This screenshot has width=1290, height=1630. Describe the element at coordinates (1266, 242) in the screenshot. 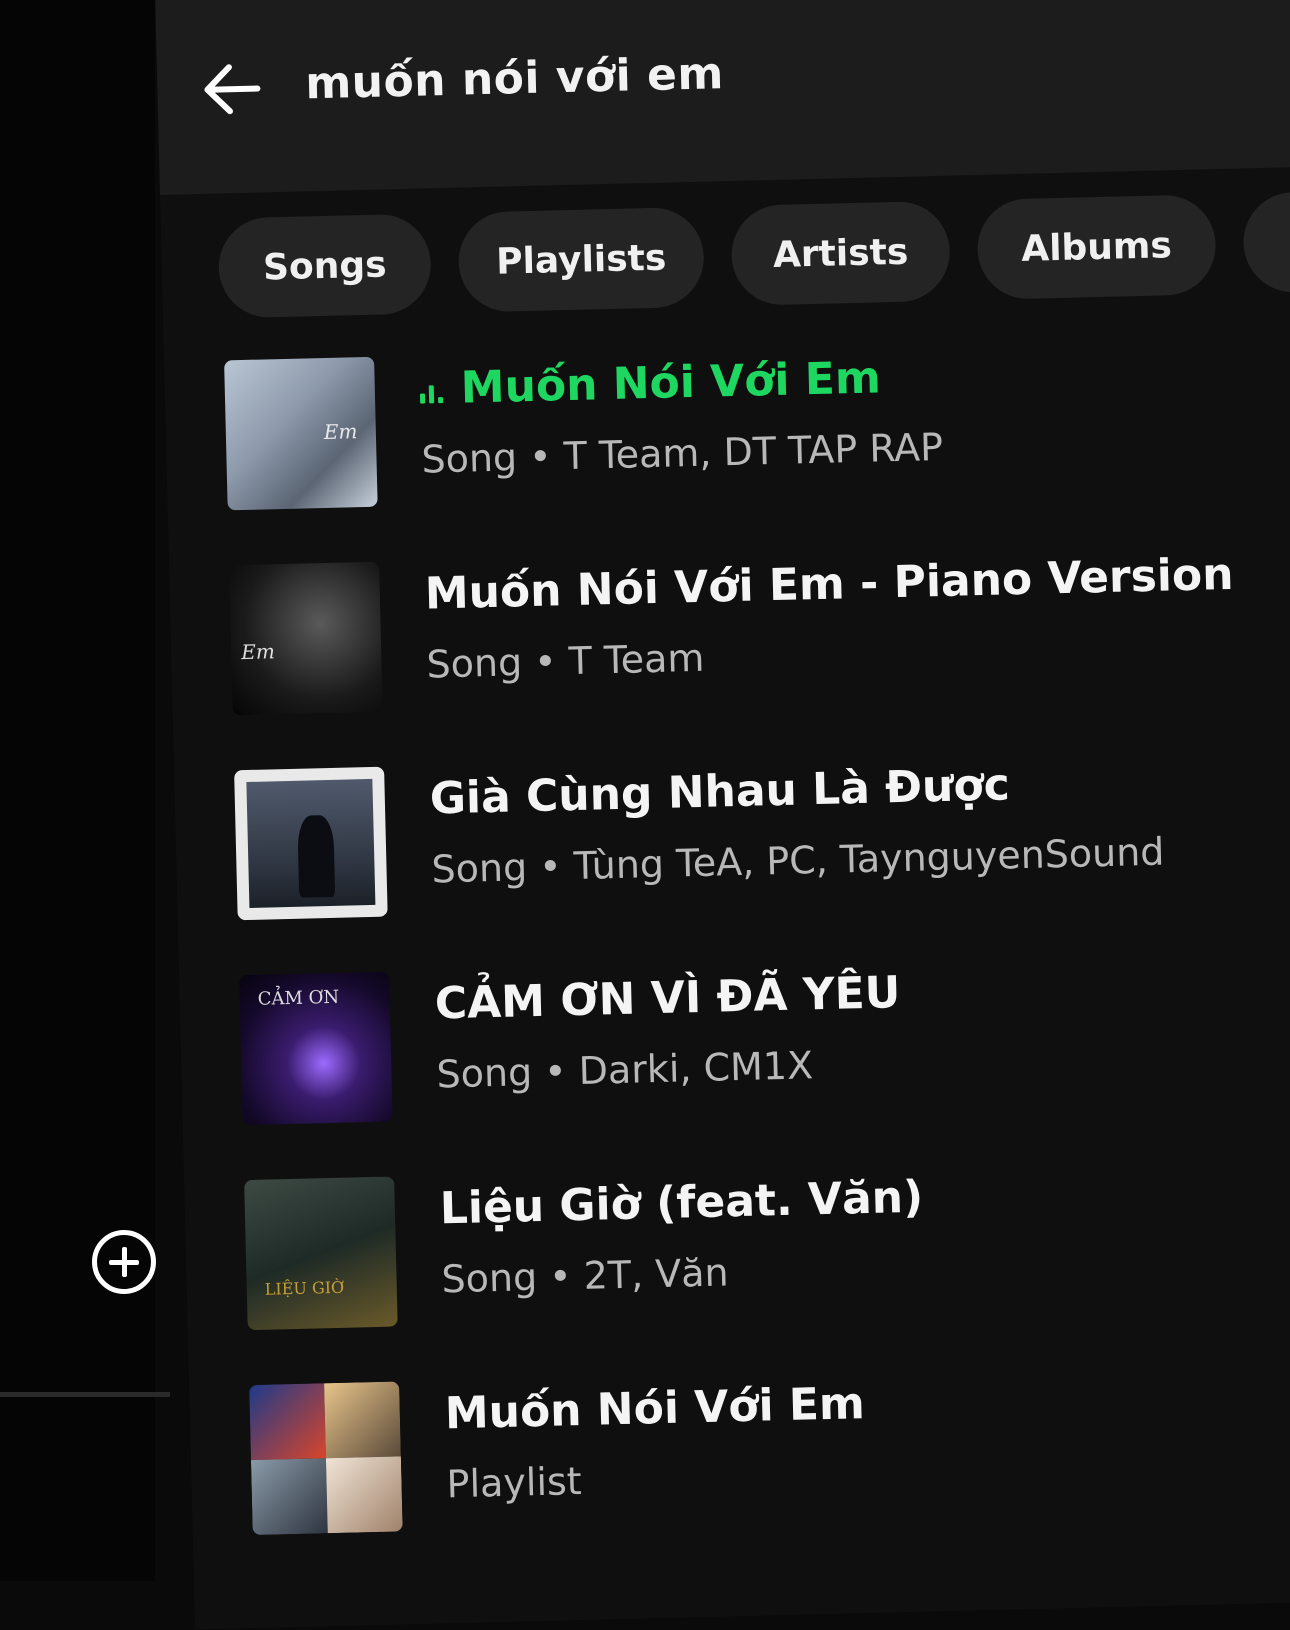

I see `chip-more` at that location.